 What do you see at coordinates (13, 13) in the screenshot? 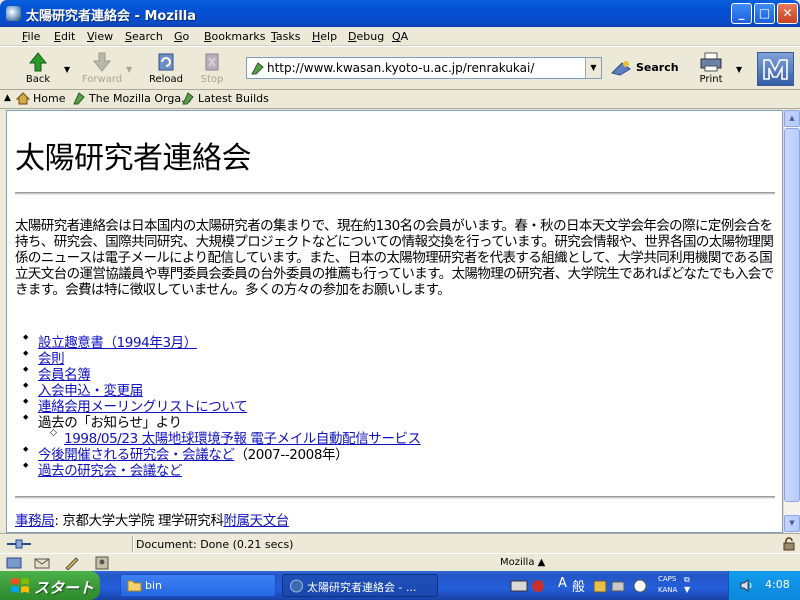
I see `mozilla-window-icon` at bounding box center [13, 13].